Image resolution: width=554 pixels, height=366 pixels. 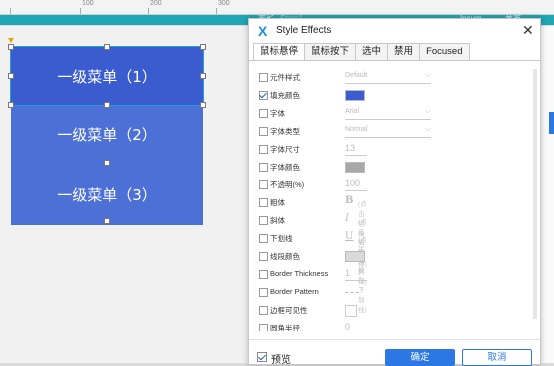 I want to click on property-row: 斜体I(点击切换为斜体), so click(x=347, y=249).